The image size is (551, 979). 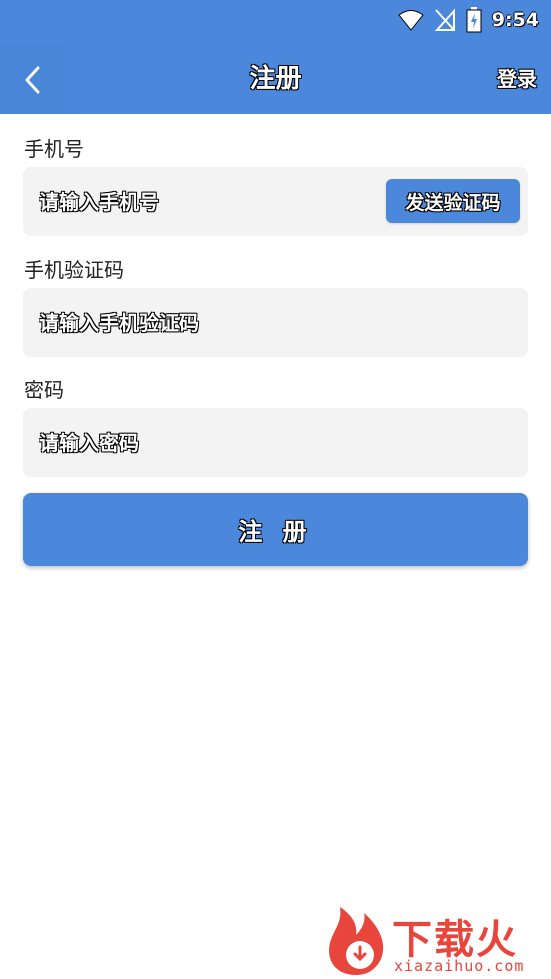 I want to click on watermark: 下载火 xiazaihuo.com, so click(x=435, y=941).